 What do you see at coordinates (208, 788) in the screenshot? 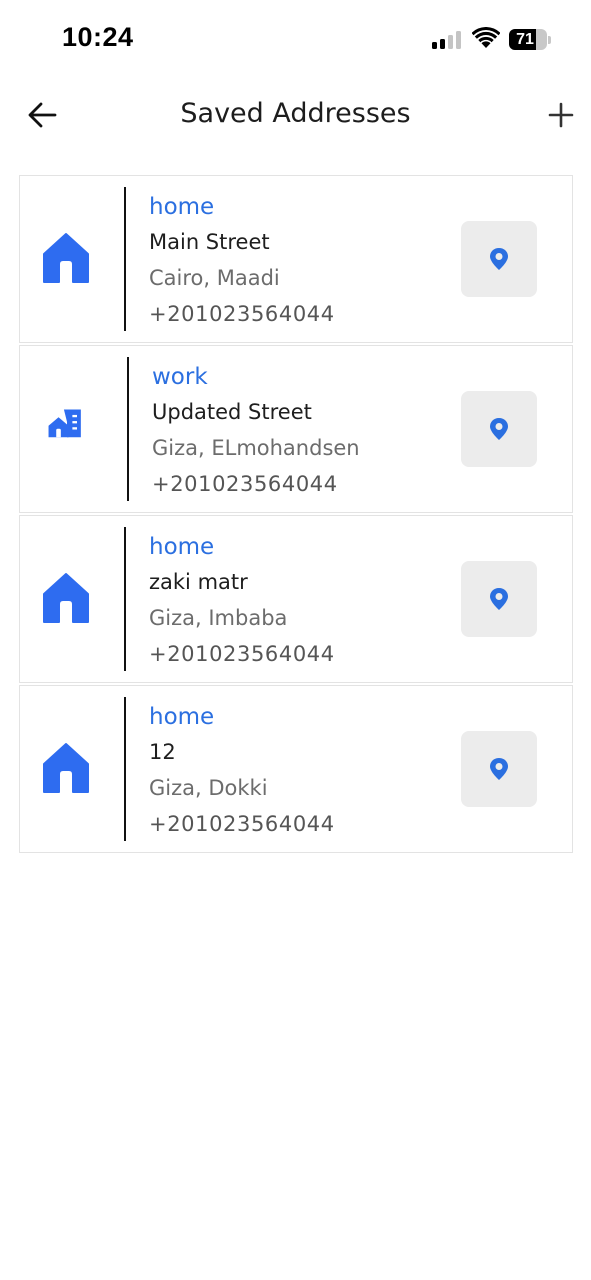
I see `address-city: Giza, Dokki` at bounding box center [208, 788].